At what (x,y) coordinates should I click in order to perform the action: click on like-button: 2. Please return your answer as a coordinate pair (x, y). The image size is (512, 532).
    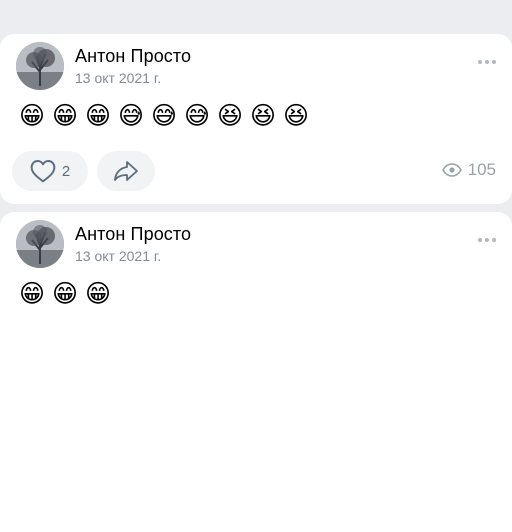
    Looking at the image, I should click on (50, 171).